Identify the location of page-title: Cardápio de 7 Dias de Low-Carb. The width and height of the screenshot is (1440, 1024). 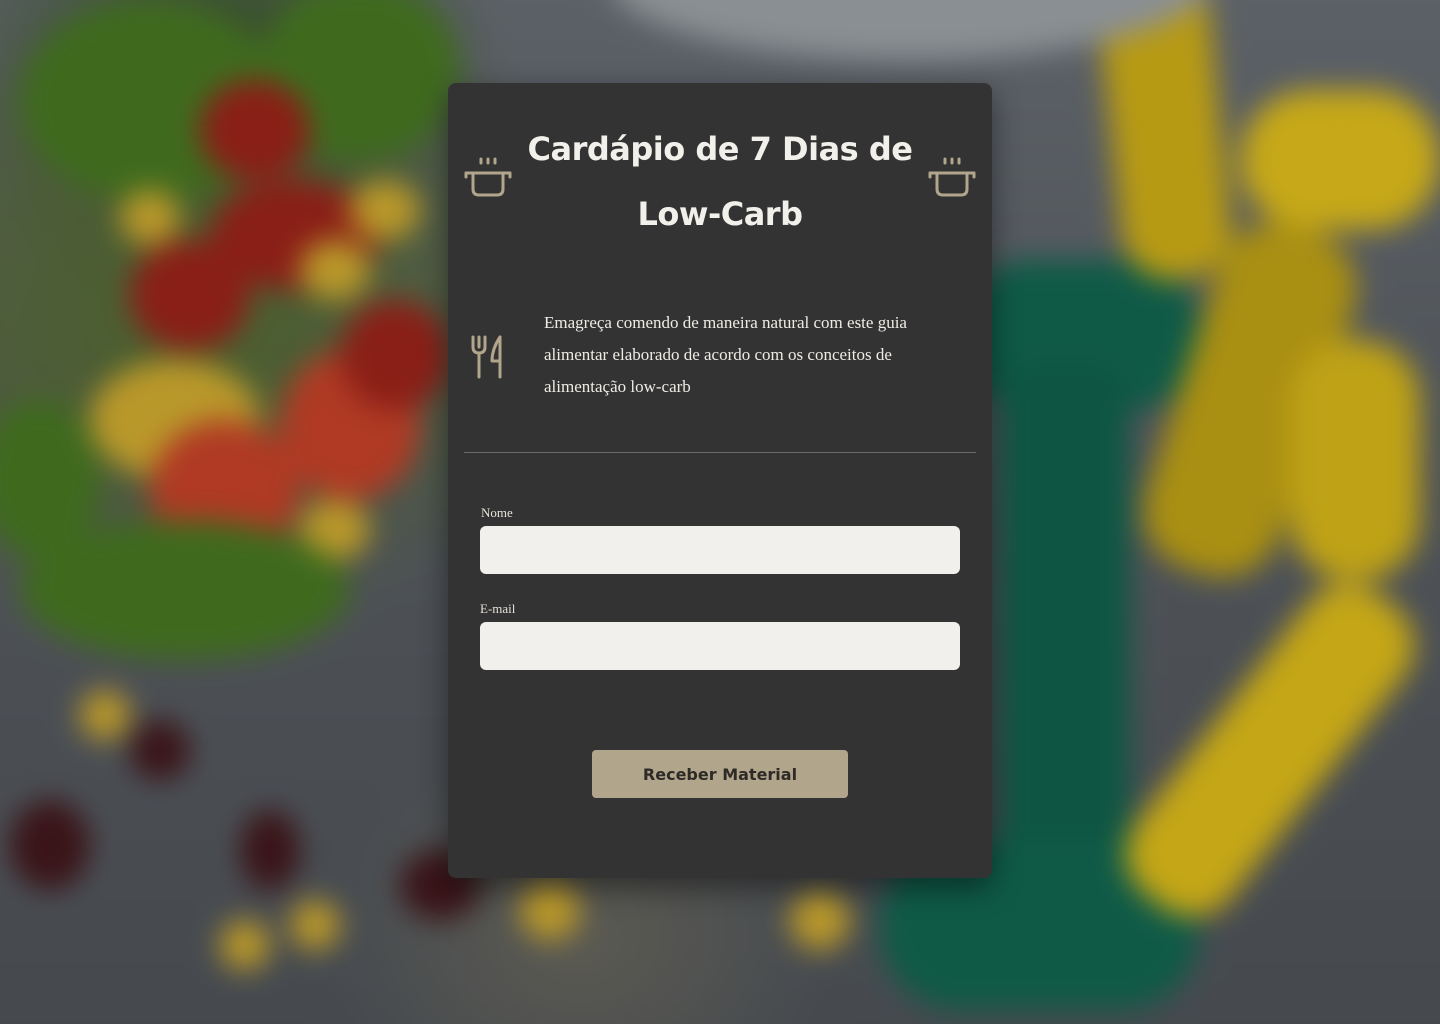
(720, 181).